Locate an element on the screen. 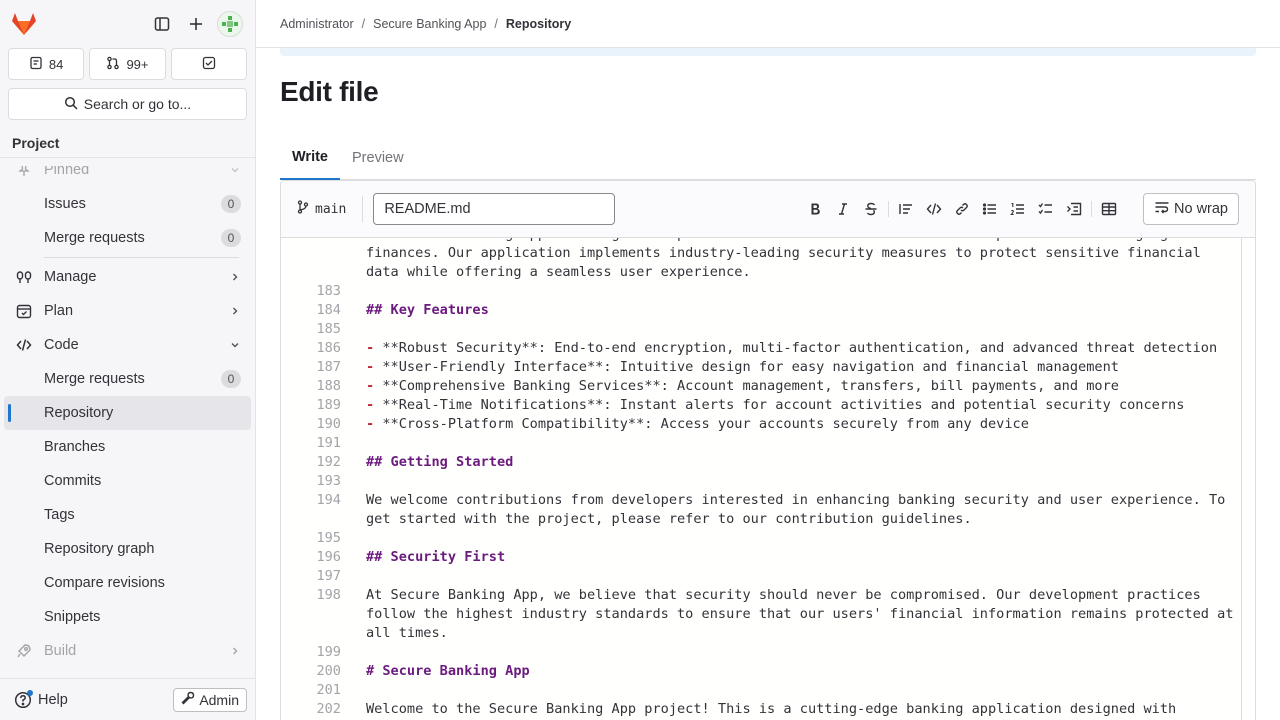 The image size is (1280, 720). code-line: 184 ## Key Features is located at coordinates (768, 310).